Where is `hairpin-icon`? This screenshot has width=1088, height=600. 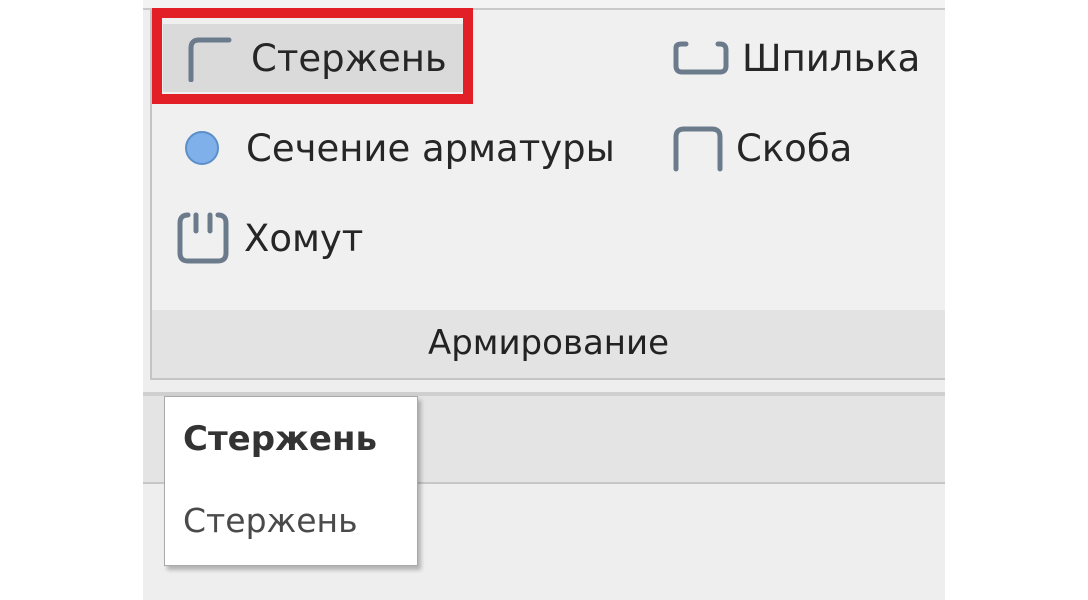 hairpin-icon is located at coordinates (701, 58).